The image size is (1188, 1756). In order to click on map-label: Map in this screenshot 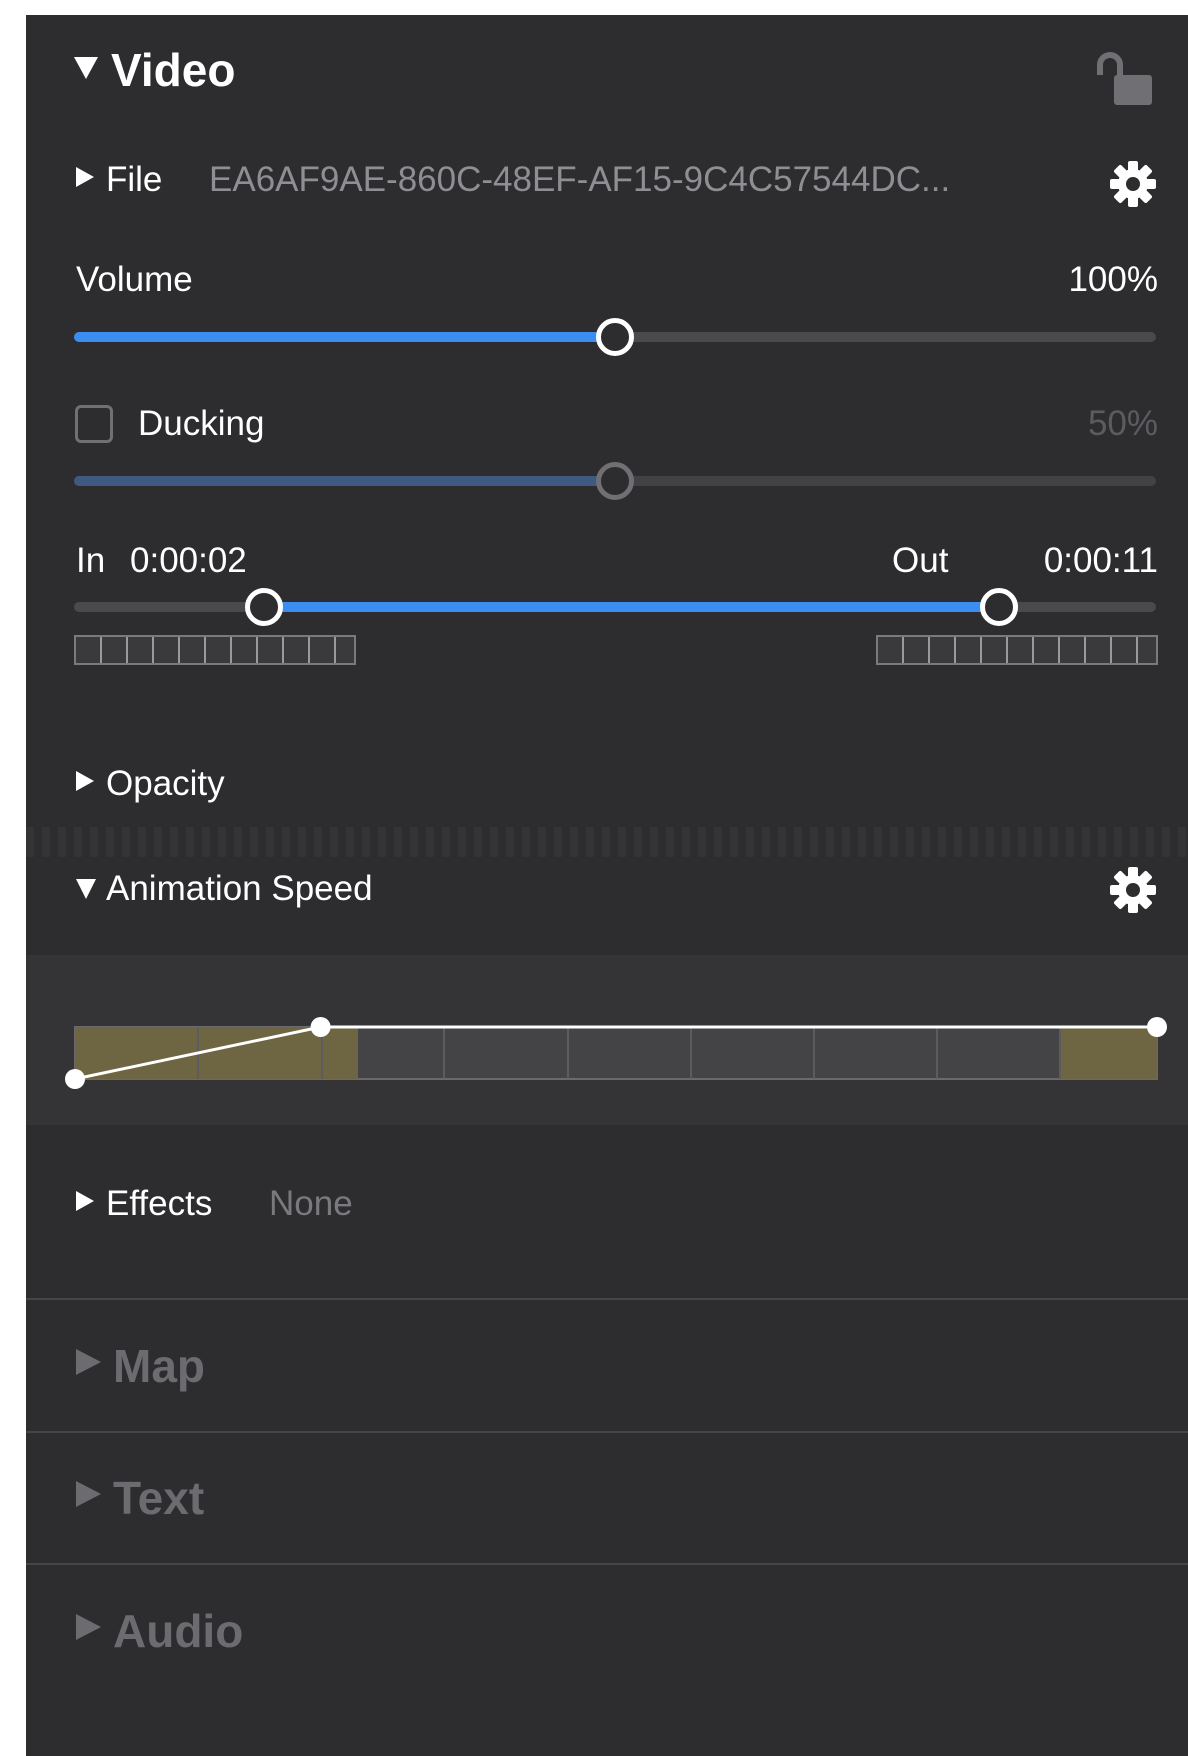, I will do `click(159, 1366)`.